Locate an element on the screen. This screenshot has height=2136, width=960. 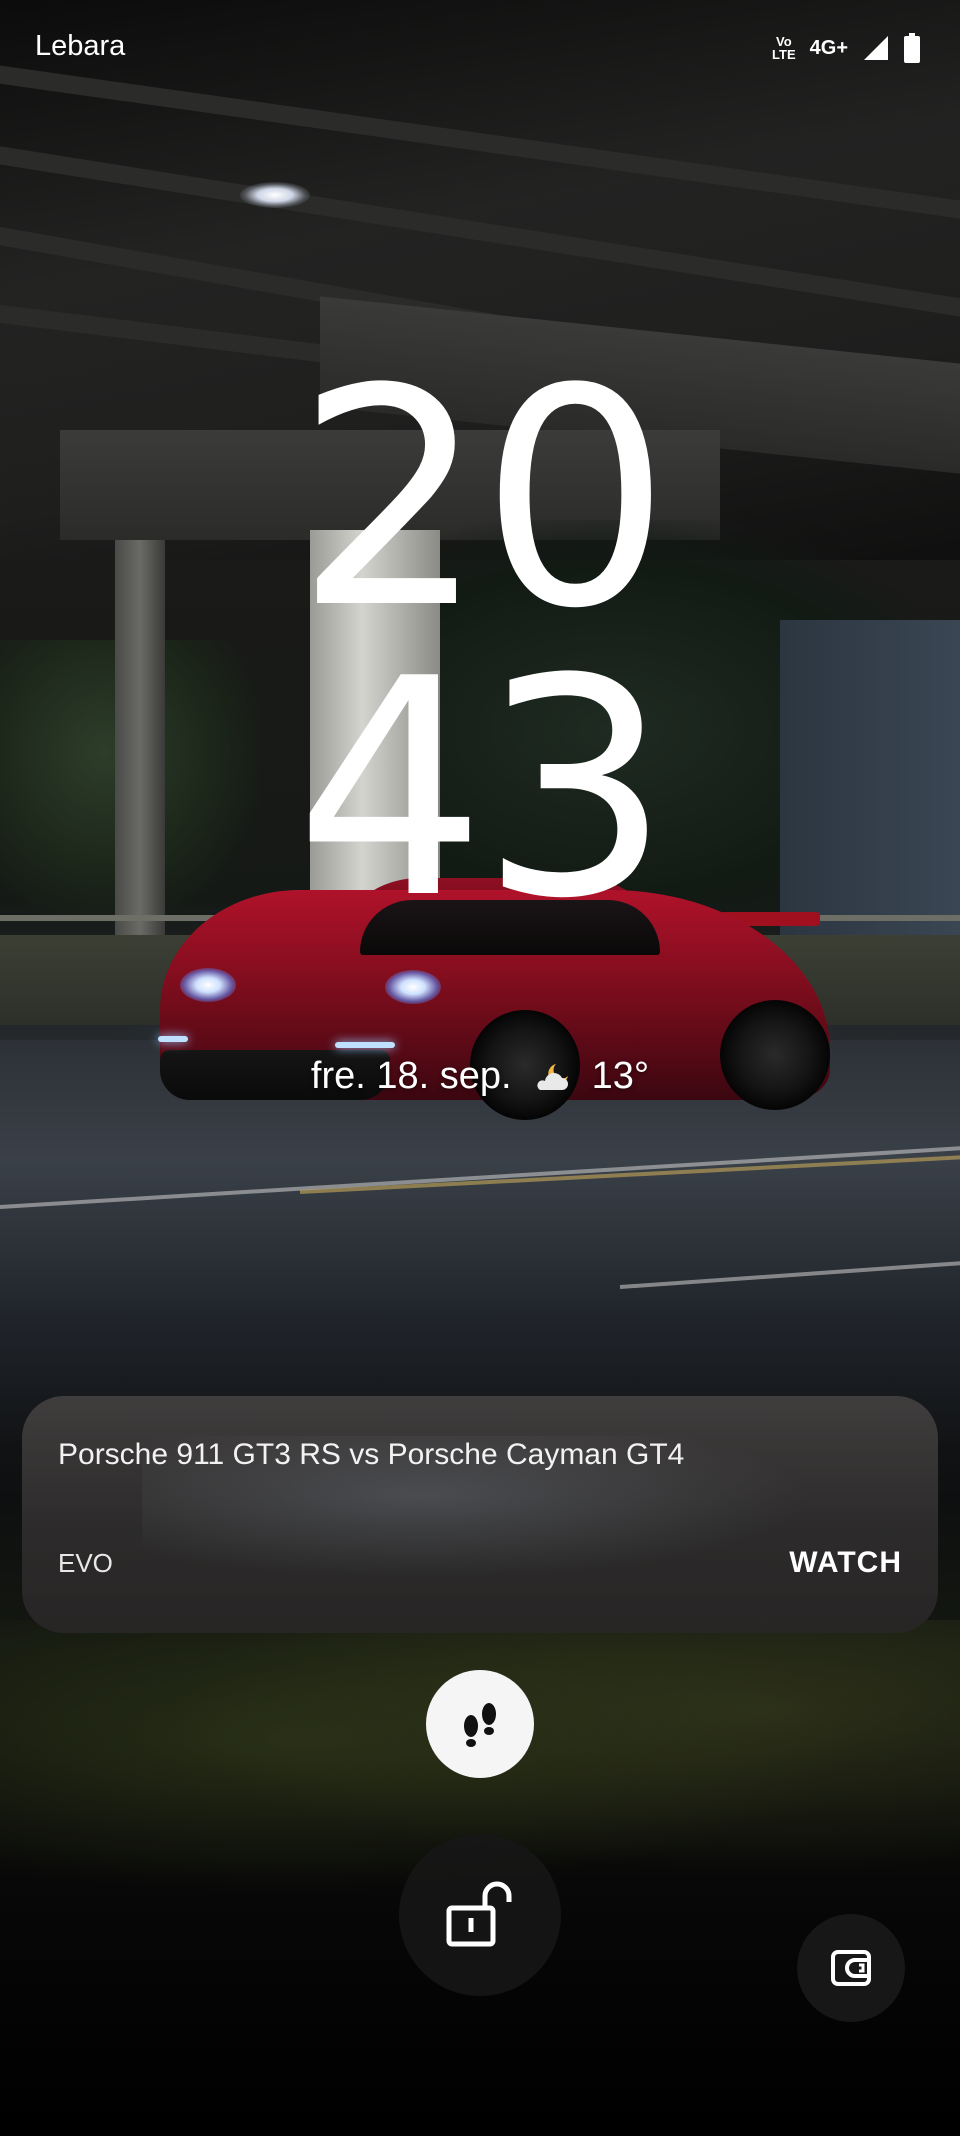
date-label: fre. 18. sep. is located at coordinates (411, 1076).